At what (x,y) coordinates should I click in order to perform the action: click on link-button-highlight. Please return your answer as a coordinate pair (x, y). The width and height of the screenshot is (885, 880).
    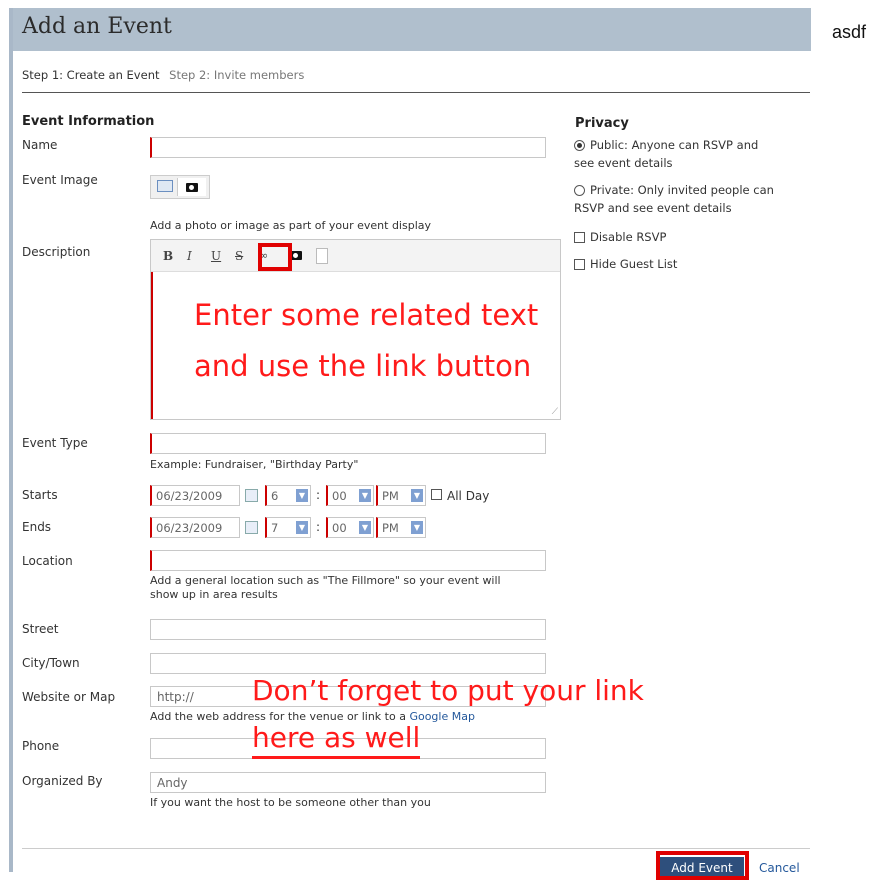
    Looking at the image, I should click on (275, 257).